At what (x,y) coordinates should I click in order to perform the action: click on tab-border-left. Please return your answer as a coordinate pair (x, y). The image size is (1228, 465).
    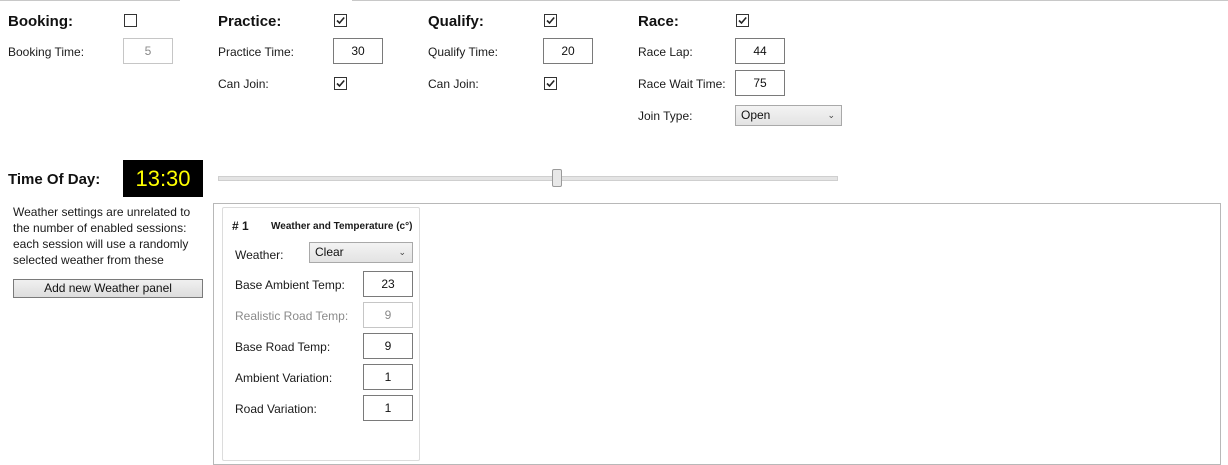
    Looking at the image, I should click on (90, 0).